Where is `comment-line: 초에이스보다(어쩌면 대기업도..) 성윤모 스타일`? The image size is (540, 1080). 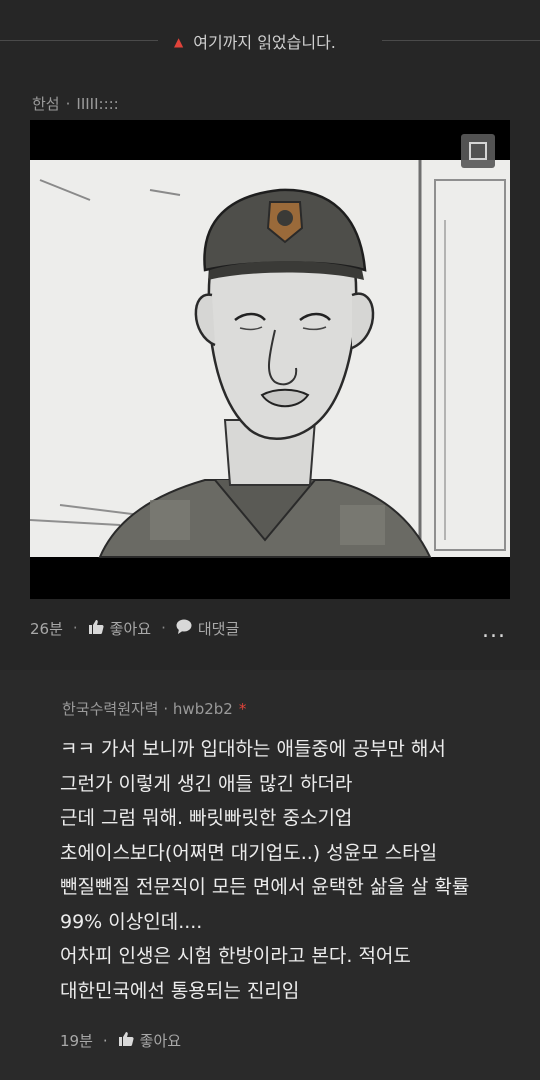 comment-line: 초에이스보다(어쩌면 대기업도..) 성윤모 스타일 is located at coordinates (249, 852).